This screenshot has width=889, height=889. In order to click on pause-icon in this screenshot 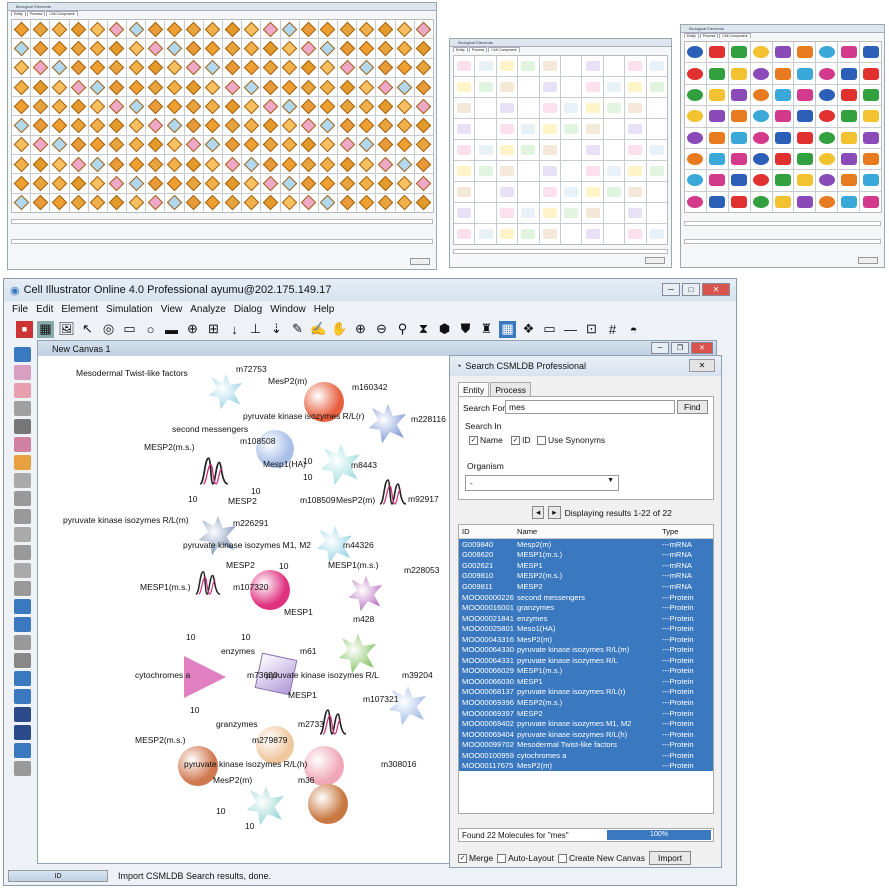, I will do `click(22, 642)`.